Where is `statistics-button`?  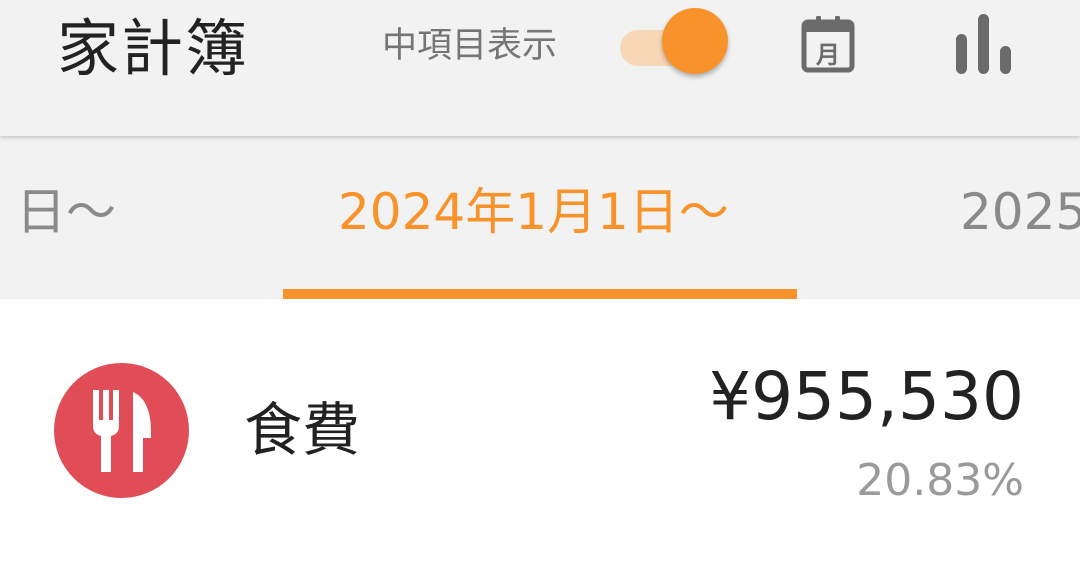
statistics-button is located at coordinates (984, 44).